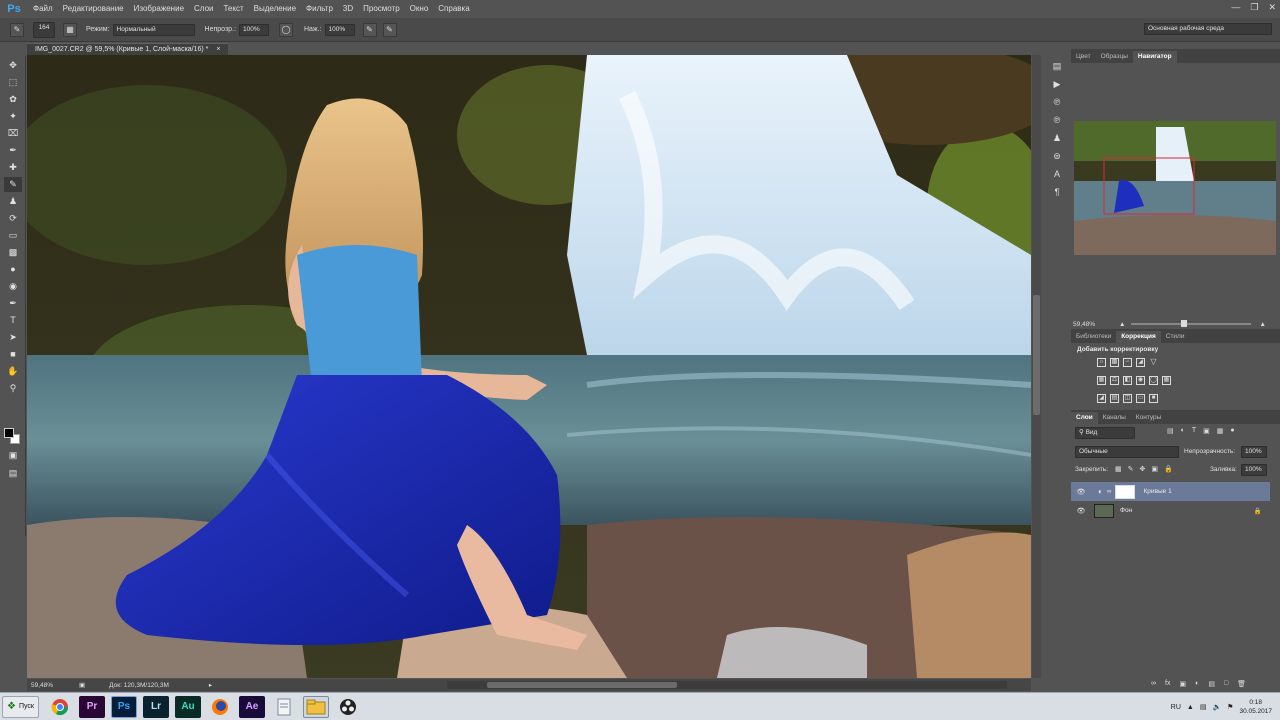 This screenshot has width=1280, height=720. What do you see at coordinates (17, 29) in the screenshot?
I see `brush-tool-preset-icon: ✎` at bounding box center [17, 29].